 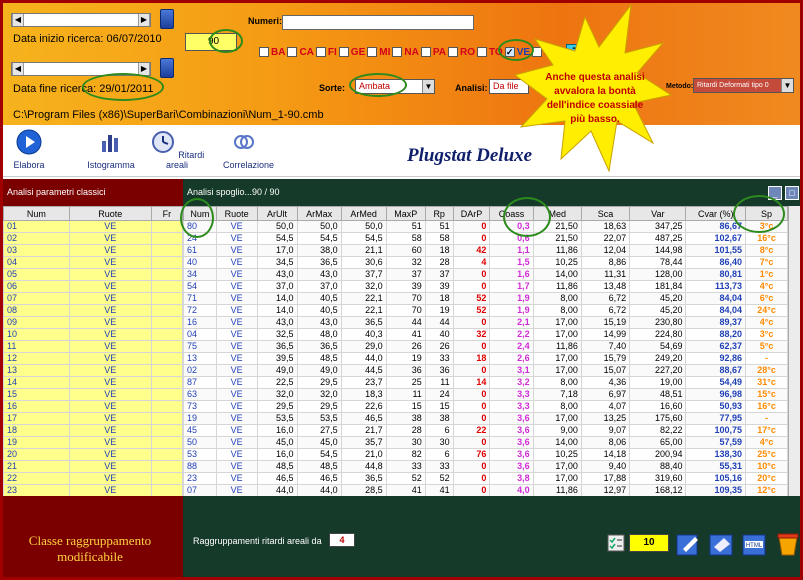 I want to click on table-row: 01 VE, so click(x=93, y=226).